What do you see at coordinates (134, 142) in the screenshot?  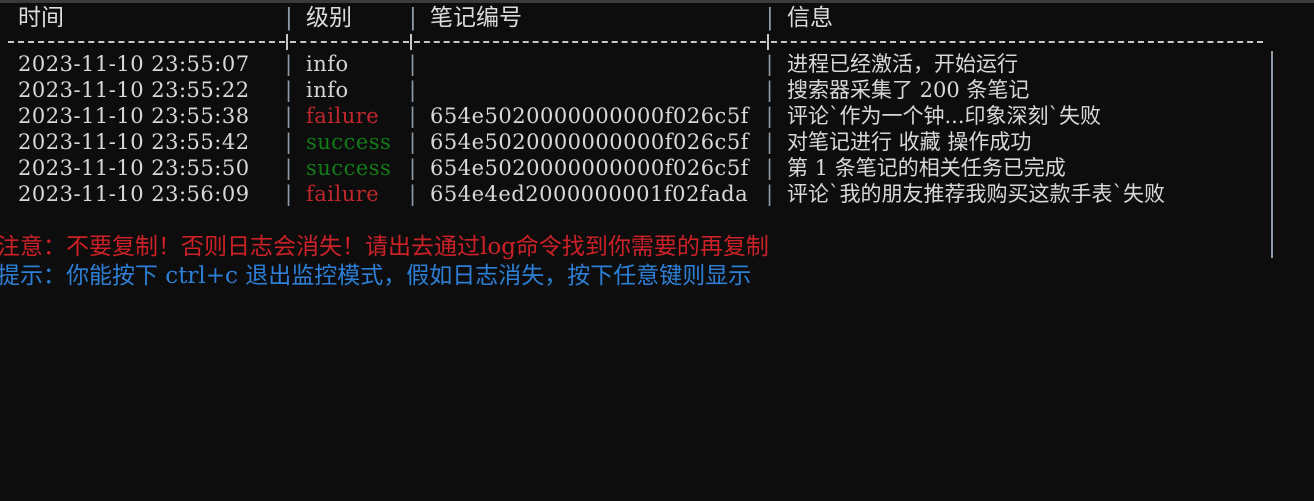 I see `cell-time: 2023-11-10 23:55:42` at bounding box center [134, 142].